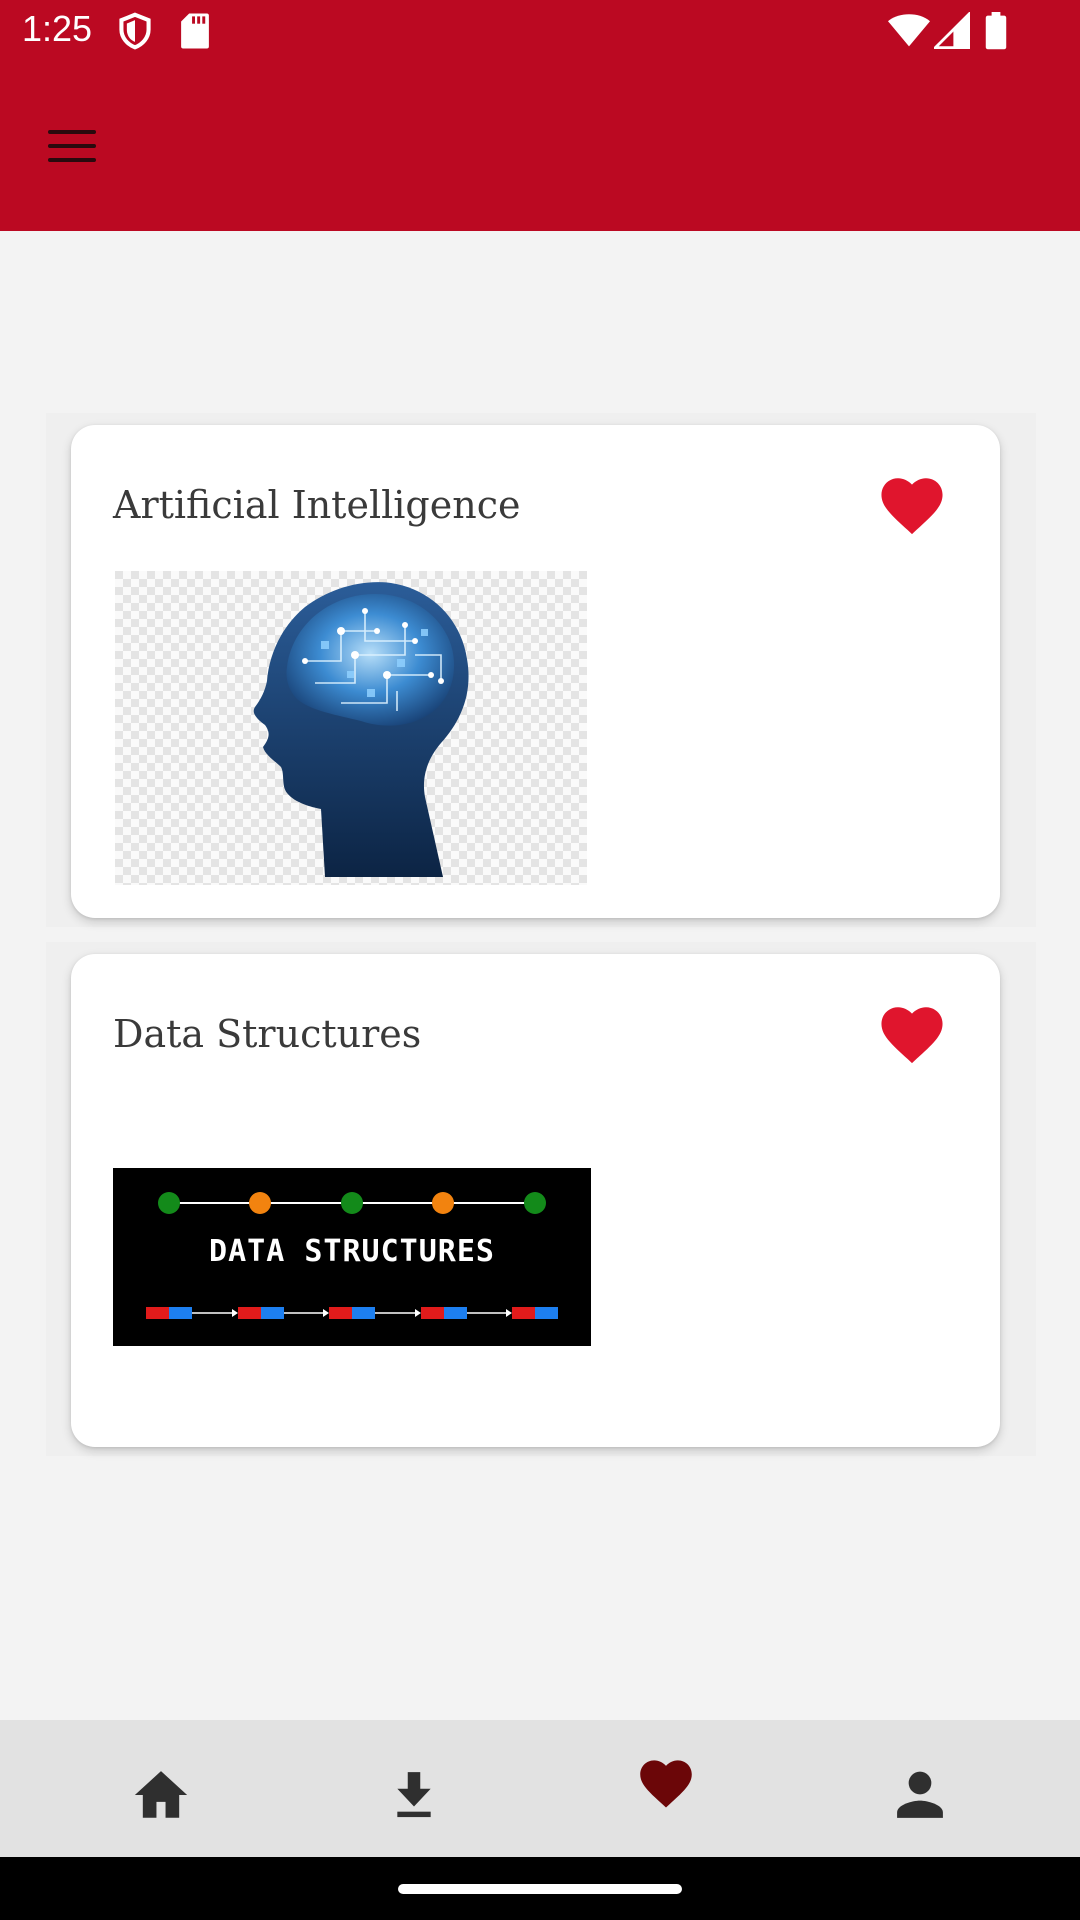  What do you see at coordinates (540, 147) in the screenshot?
I see `app-bar` at bounding box center [540, 147].